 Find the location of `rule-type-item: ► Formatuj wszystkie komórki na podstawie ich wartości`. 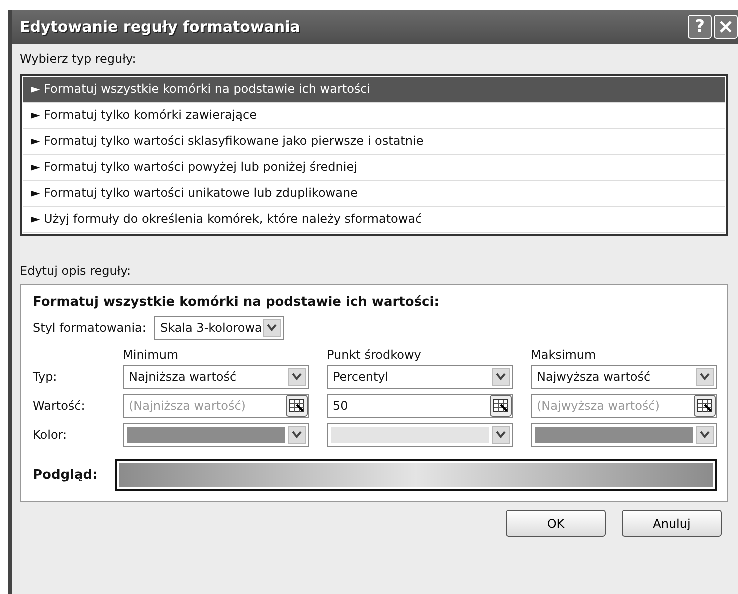

rule-type-item: ► Formatuj wszystkie komórki na podstawie ich wartości is located at coordinates (374, 90).